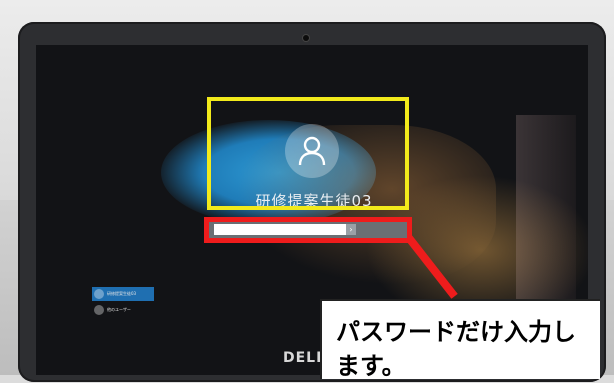 This screenshot has width=614, height=383. What do you see at coordinates (306, 38) in the screenshot?
I see `webcam-icon` at bounding box center [306, 38].